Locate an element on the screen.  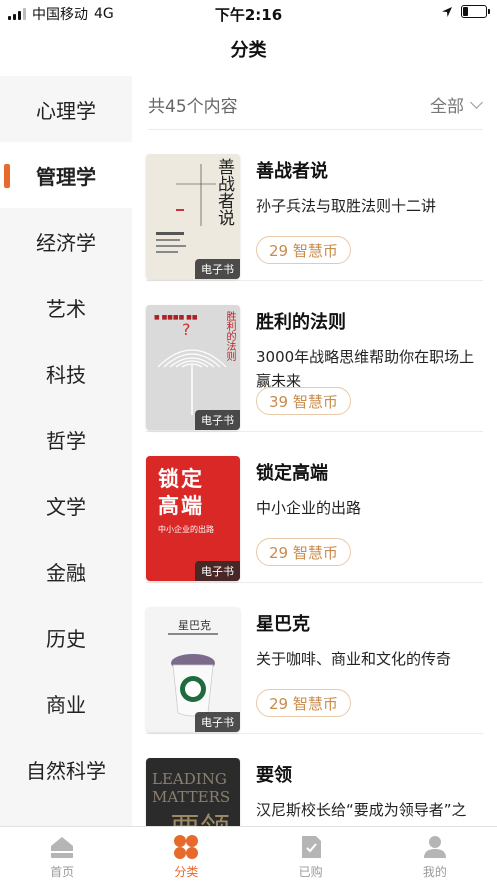
list-item: 锁定高端 中小企业的出路 电子书 锁定高端 中小企业的出路 29 智慧币 is located at coordinates (314, 507).